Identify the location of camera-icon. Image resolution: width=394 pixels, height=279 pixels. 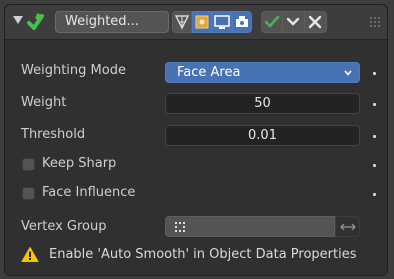
(242, 21).